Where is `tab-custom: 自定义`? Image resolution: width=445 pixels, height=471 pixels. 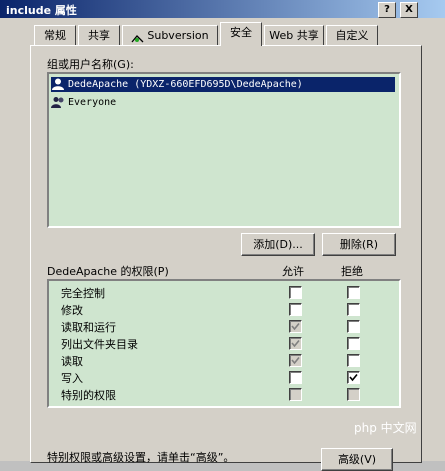
tab-custom: 自定义 is located at coordinates (352, 35).